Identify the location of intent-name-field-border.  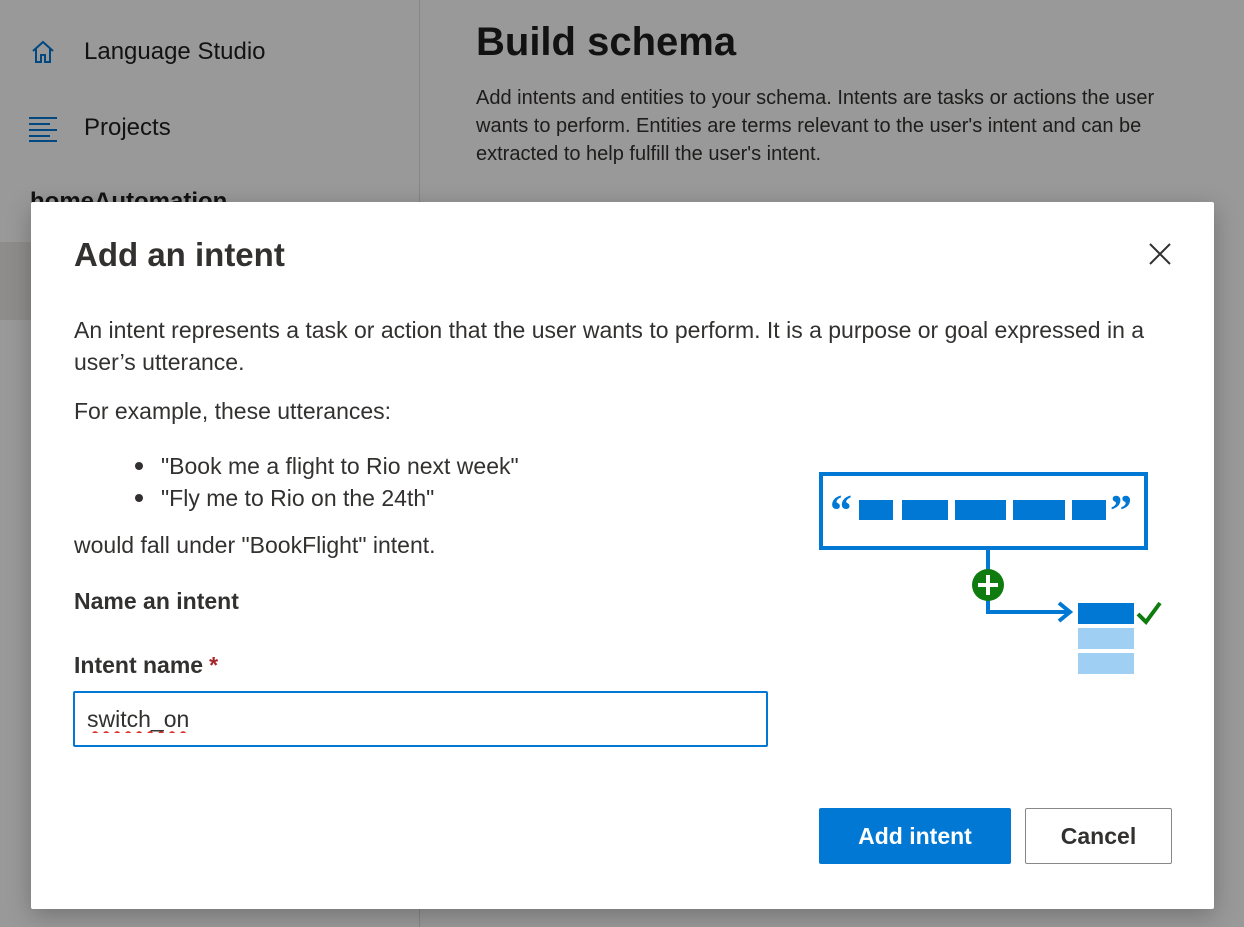
(420, 719).